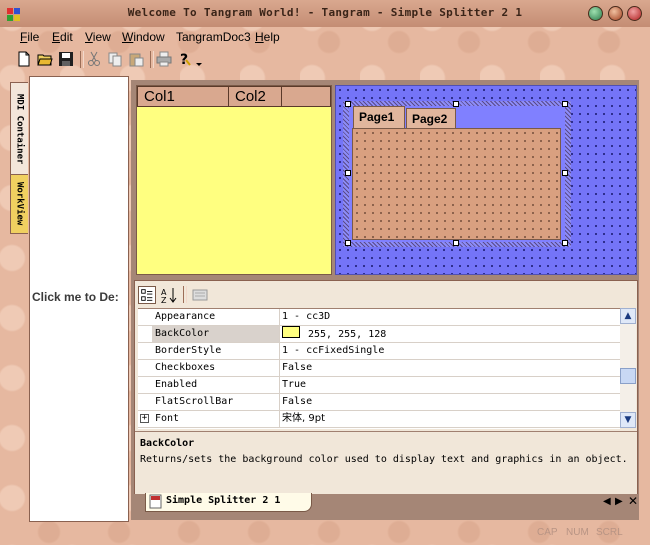 This screenshot has height=545, width=650. What do you see at coordinates (164, 300) in the screenshot?
I see `svg-text: Z` at bounding box center [164, 300].